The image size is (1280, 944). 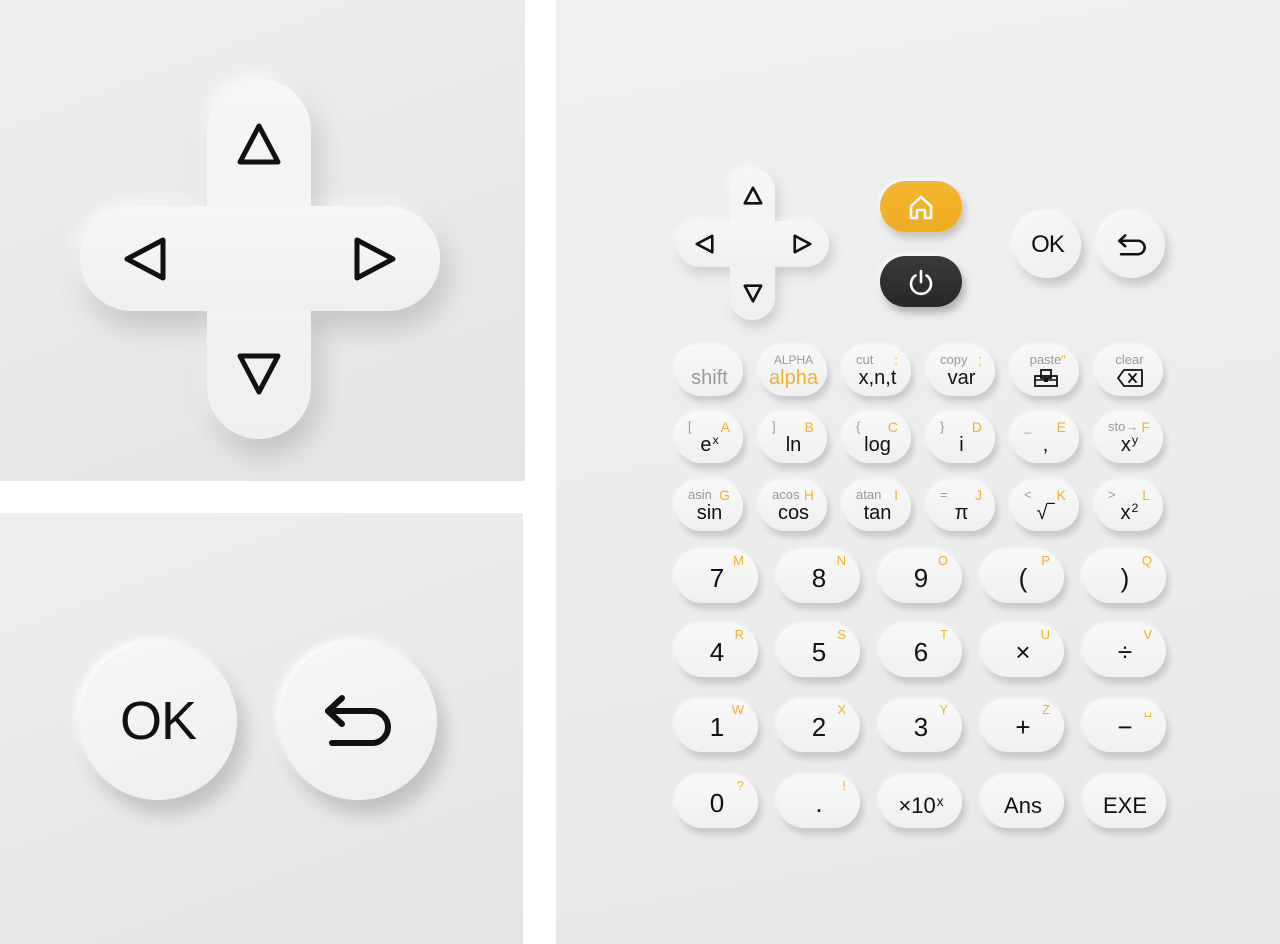 I want to click on key-divide: V ÷, so click(x=1125, y=651).